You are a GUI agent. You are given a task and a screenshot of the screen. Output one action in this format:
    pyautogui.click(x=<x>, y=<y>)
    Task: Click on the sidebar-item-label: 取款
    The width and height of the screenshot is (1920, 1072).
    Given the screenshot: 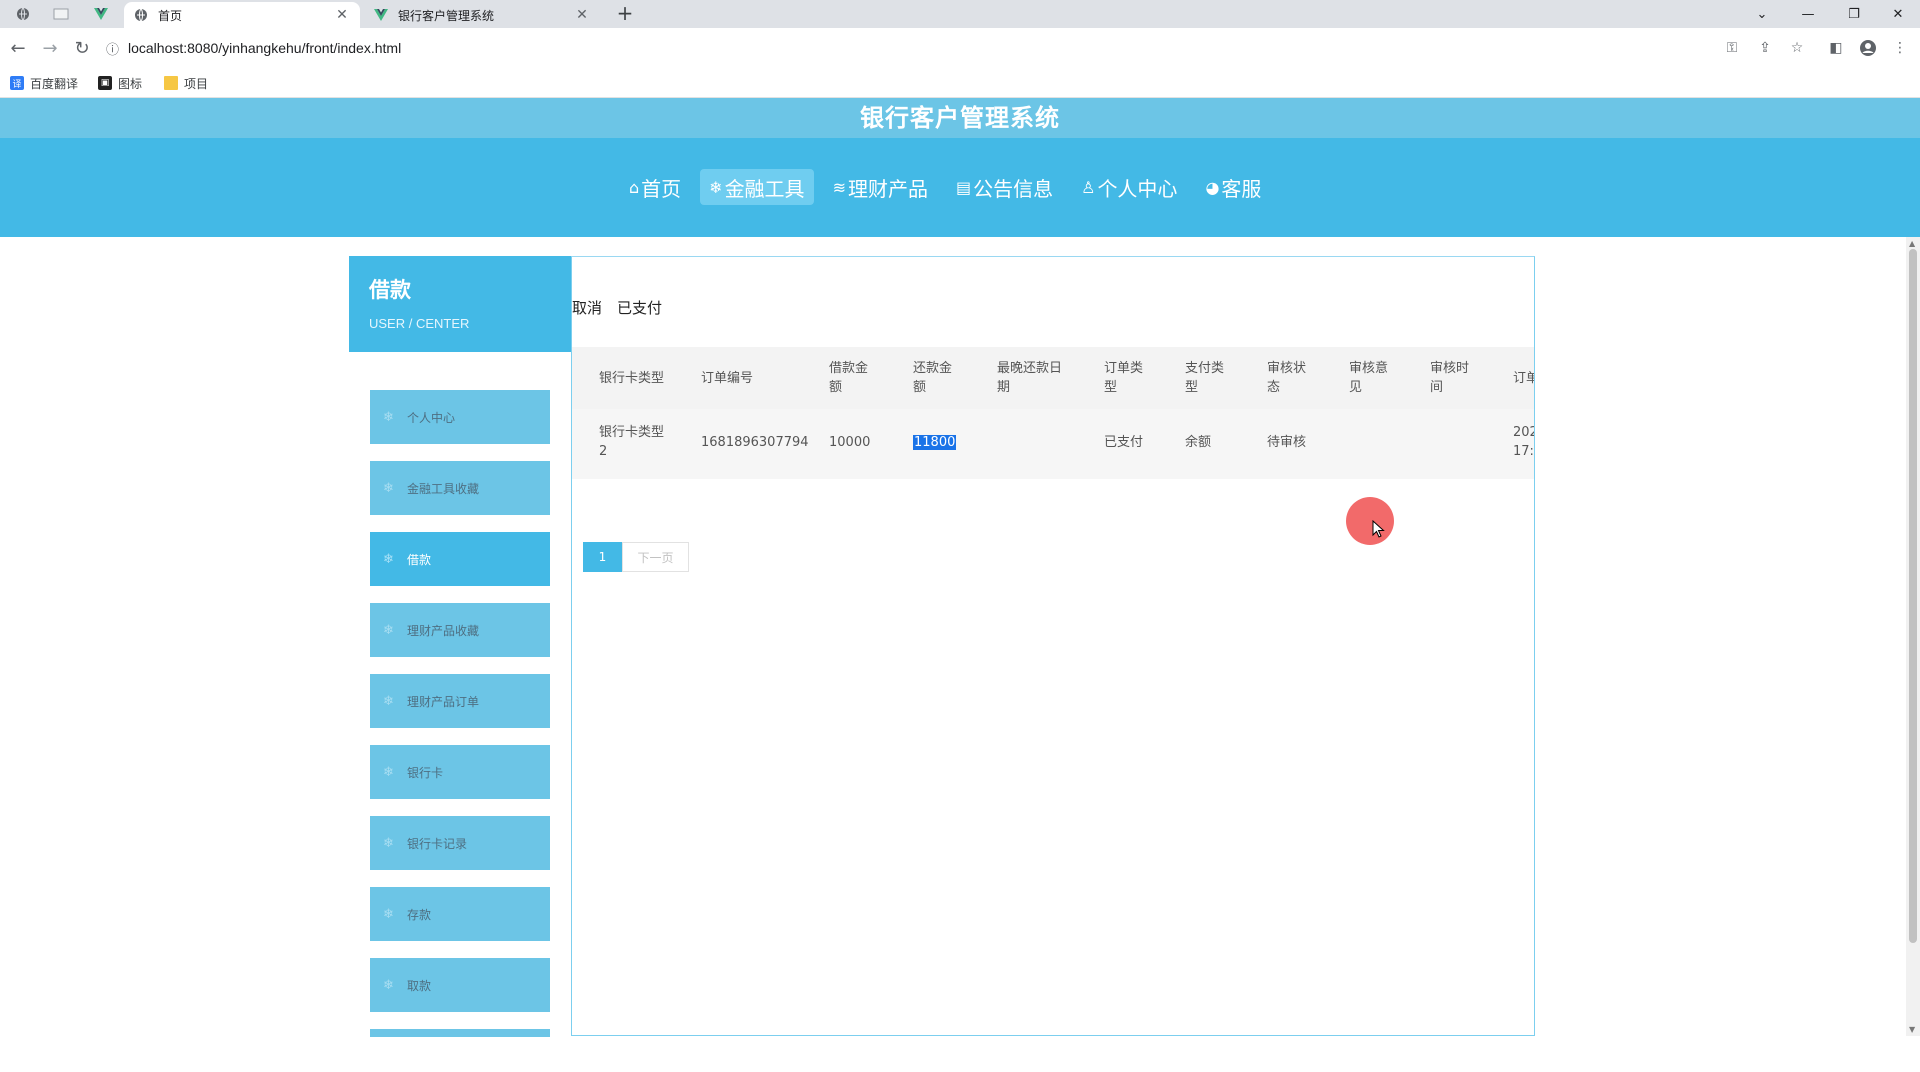 What is the action you would take?
    pyautogui.click(x=419, y=985)
    